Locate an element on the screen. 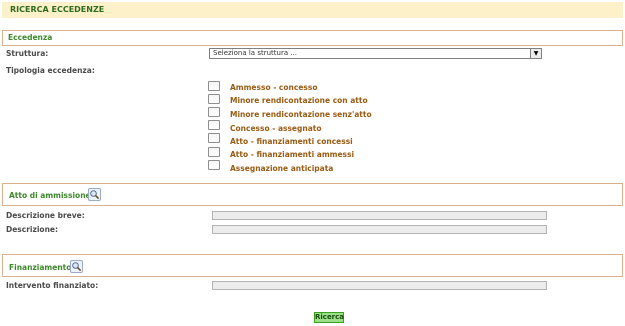  chevron-down-icon: ▼ is located at coordinates (535, 53).